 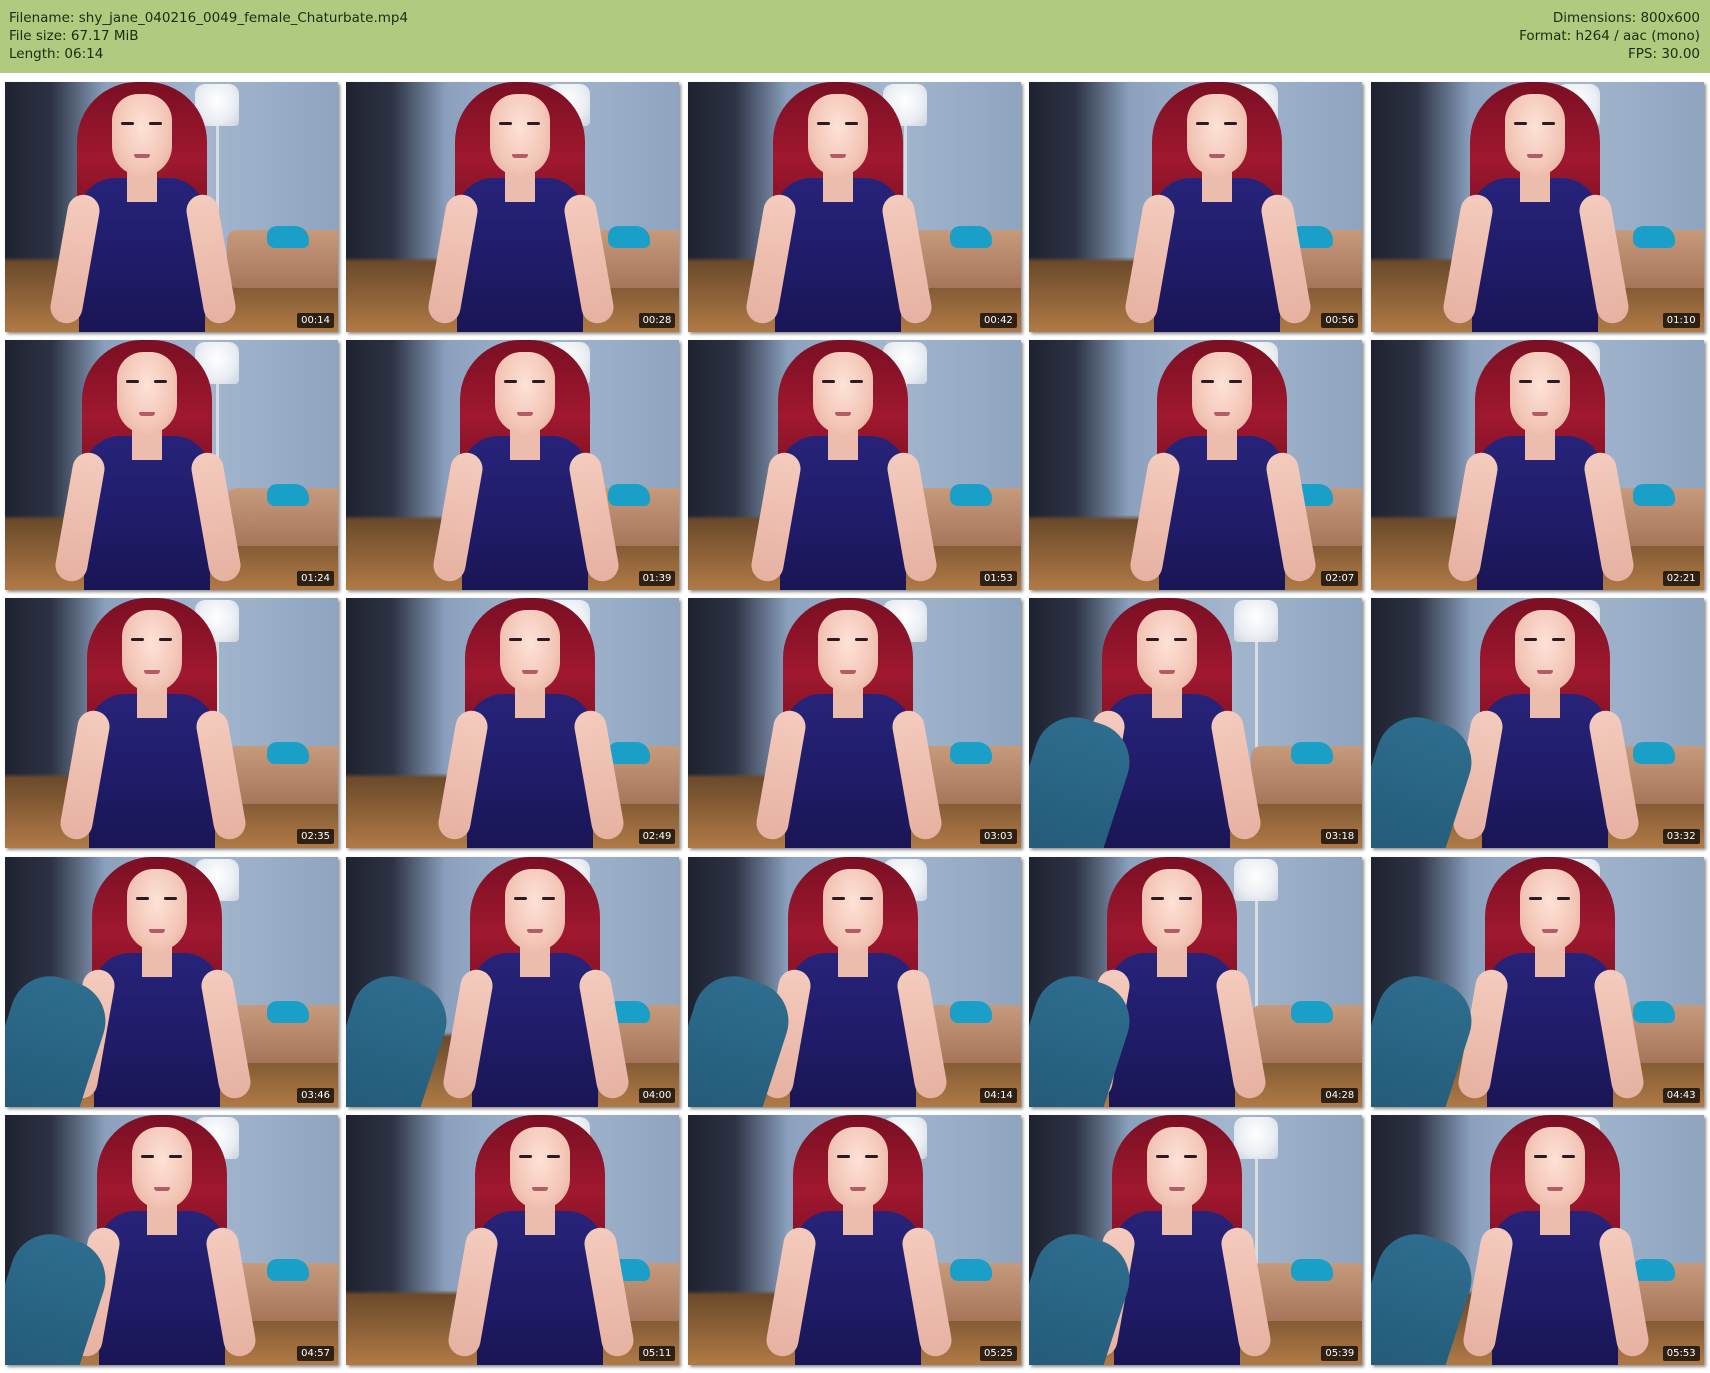 I want to click on filesize-value: 67.17 MiB, so click(x=104, y=36).